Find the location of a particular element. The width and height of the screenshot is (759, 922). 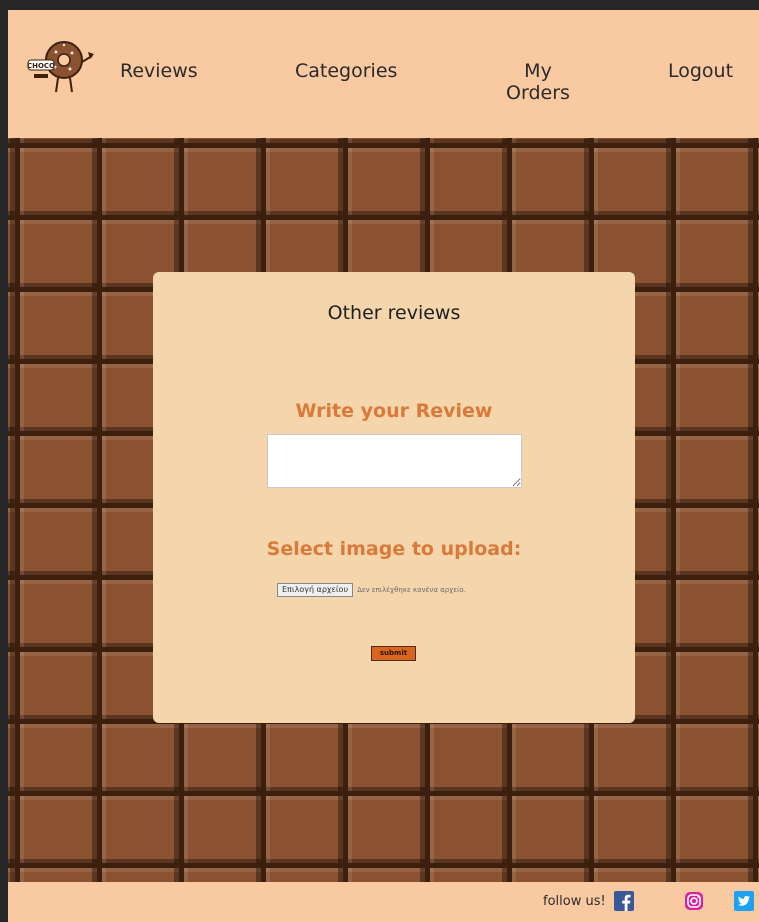

footer: follow us! is located at coordinates (383, 902).